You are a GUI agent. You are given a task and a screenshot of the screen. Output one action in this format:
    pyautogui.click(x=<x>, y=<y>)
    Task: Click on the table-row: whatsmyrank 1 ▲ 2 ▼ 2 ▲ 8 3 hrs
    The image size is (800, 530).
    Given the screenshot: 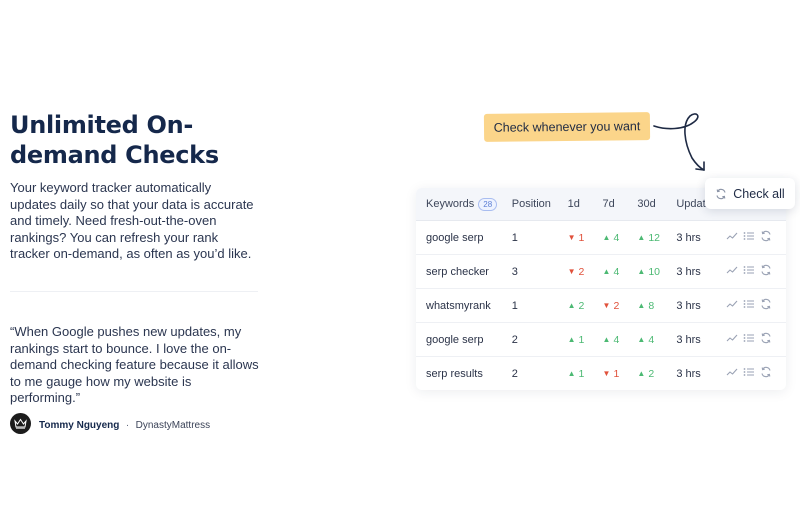 What is the action you would take?
    pyautogui.click(x=601, y=306)
    